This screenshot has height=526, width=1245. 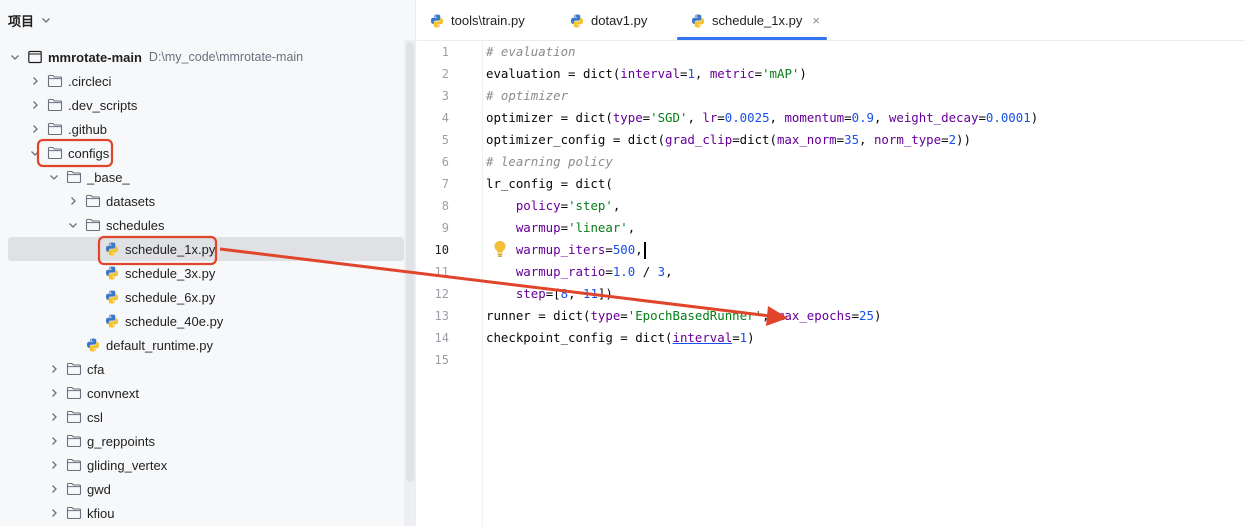 I want to click on code-line: # optimizer, so click(x=527, y=96).